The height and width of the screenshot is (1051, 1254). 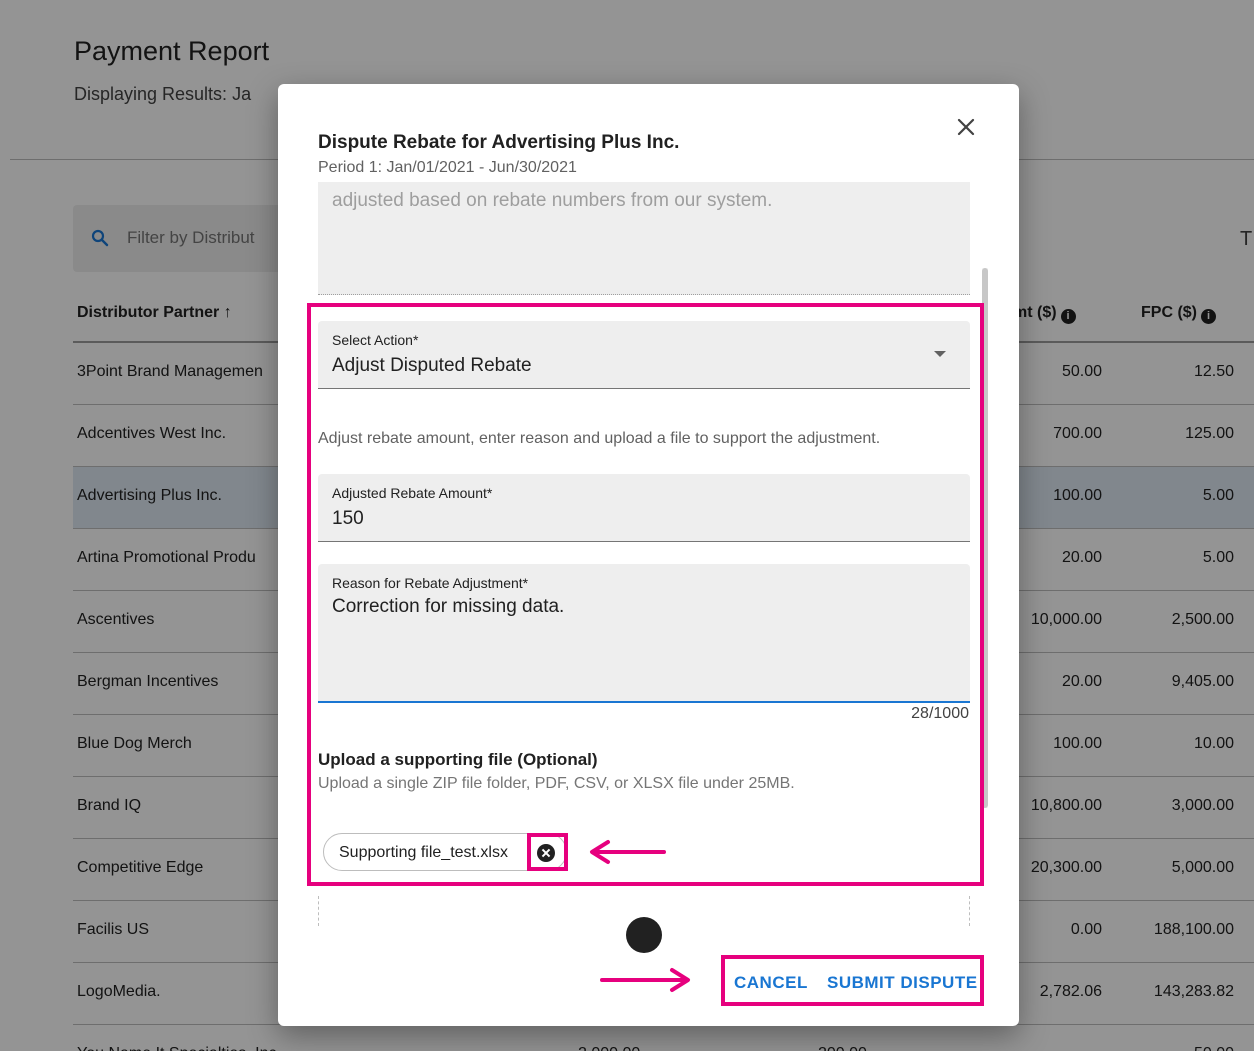 I want to click on annotation-highlight-remove, so click(x=547, y=852).